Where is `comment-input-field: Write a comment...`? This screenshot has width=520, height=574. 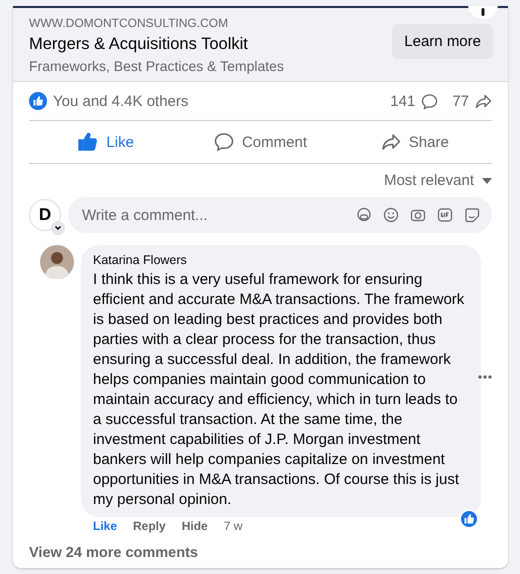
comment-input-field: Write a comment... is located at coordinates (212, 215).